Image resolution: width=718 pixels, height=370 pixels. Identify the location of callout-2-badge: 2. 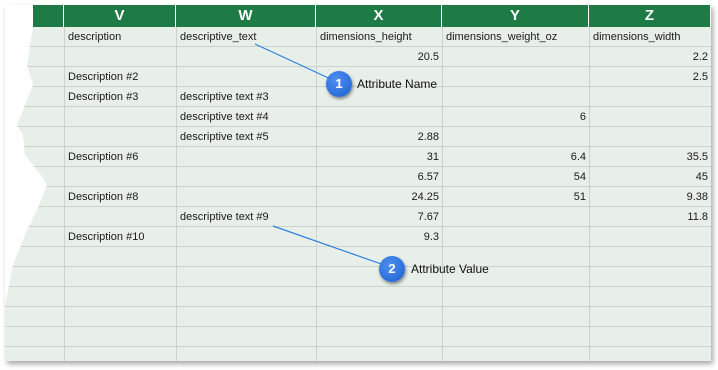
(392, 269).